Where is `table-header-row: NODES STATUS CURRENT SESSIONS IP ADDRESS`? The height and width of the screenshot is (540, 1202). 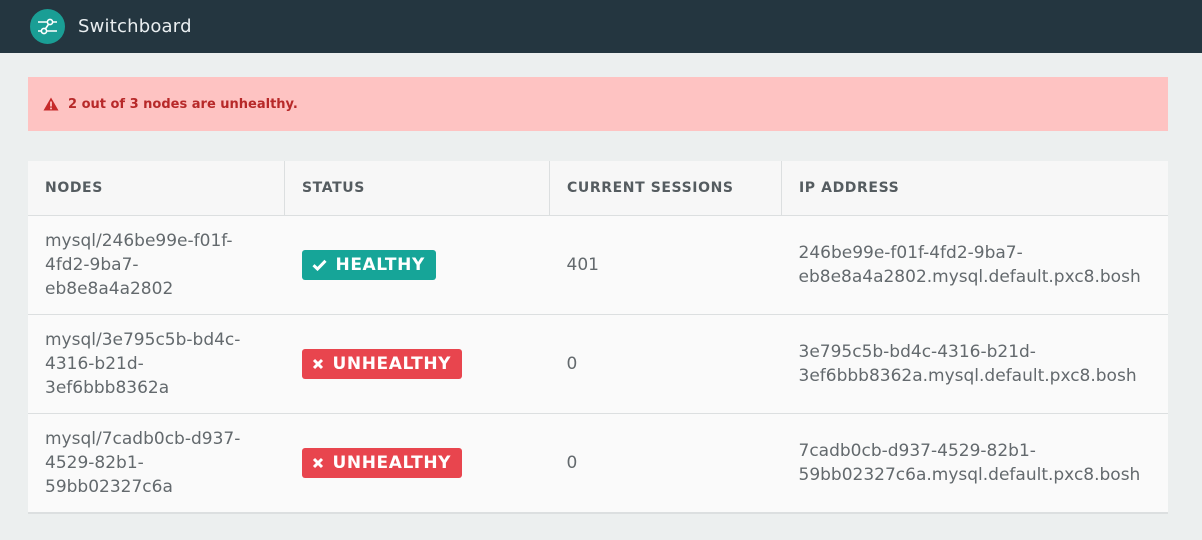 table-header-row: NODES STATUS CURRENT SESSIONS IP ADDRESS is located at coordinates (598, 188).